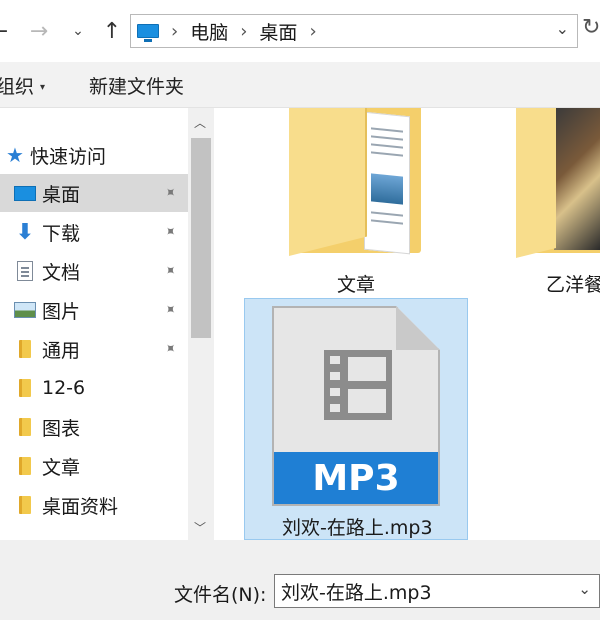 The image size is (600, 620). What do you see at coordinates (148, 33) in the screenshot?
I see `this-pc-icon` at bounding box center [148, 33].